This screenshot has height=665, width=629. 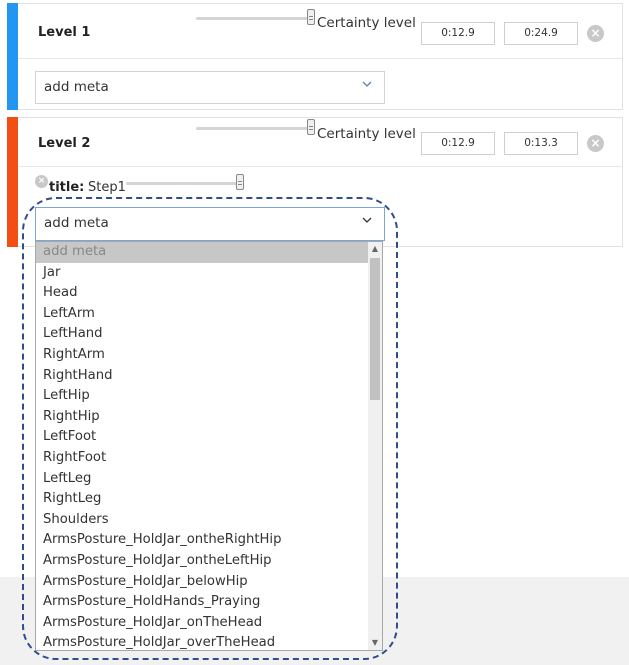 I want to click on end-time-input: 0:24.9, so click(x=541, y=33).